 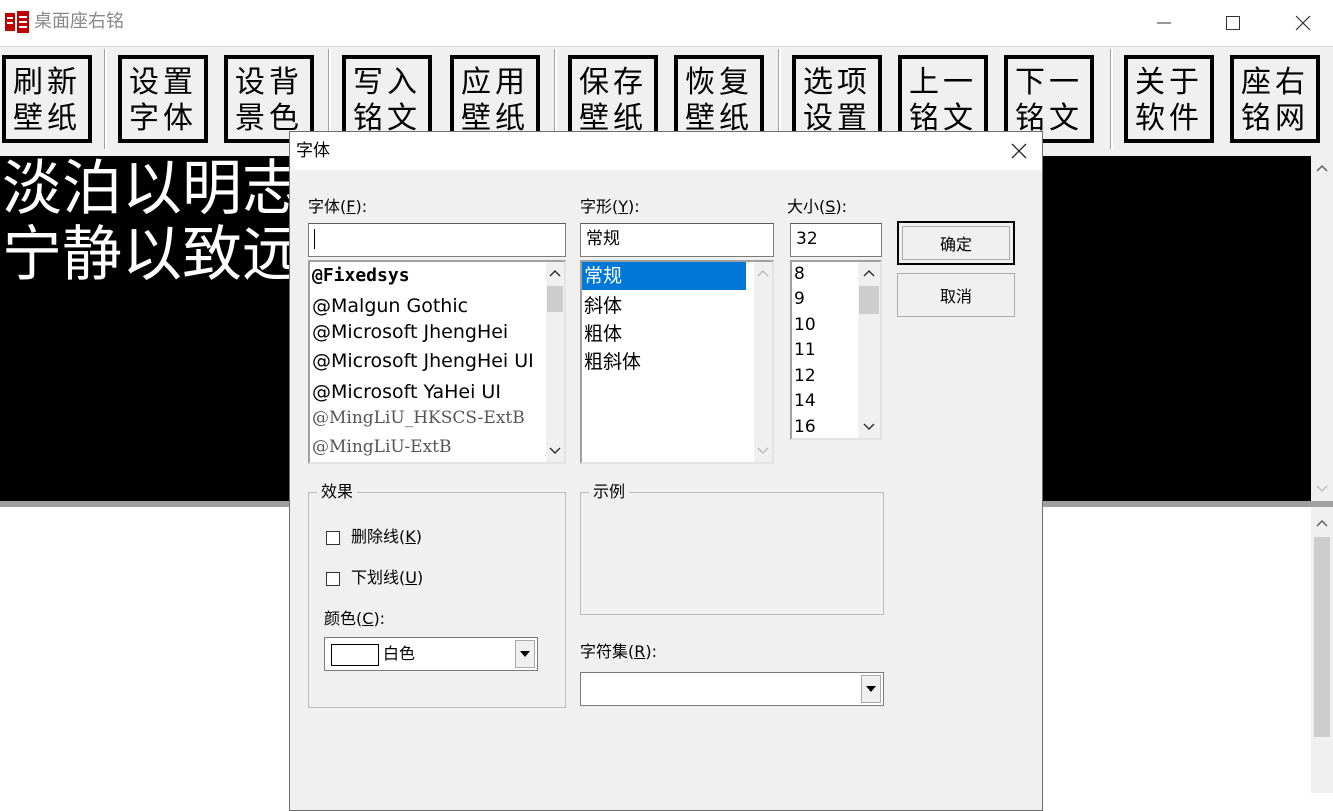 What do you see at coordinates (804, 401) in the screenshot?
I see `list-item: 14` at bounding box center [804, 401].